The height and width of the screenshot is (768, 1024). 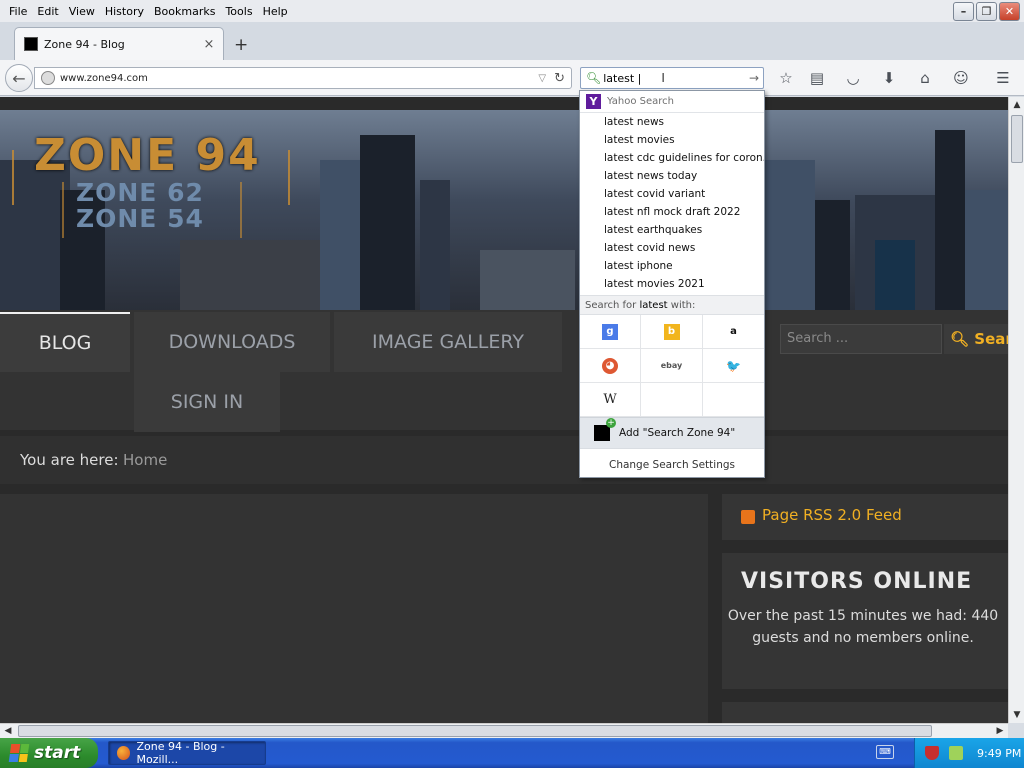 What do you see at coordinates (1016, 410) in the screenshot?
I see `vertical-scrollbar: ▲ ▼` at bounding box center [1016, 410].